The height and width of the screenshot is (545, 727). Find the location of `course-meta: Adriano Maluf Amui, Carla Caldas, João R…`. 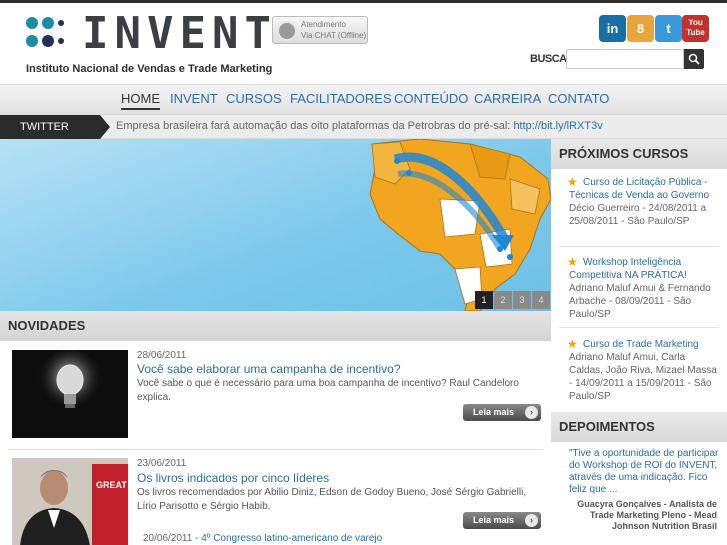

course-meta: Adriano Maluf Amui, Carla Caldas, João R… is located at coordinates (643, 377).